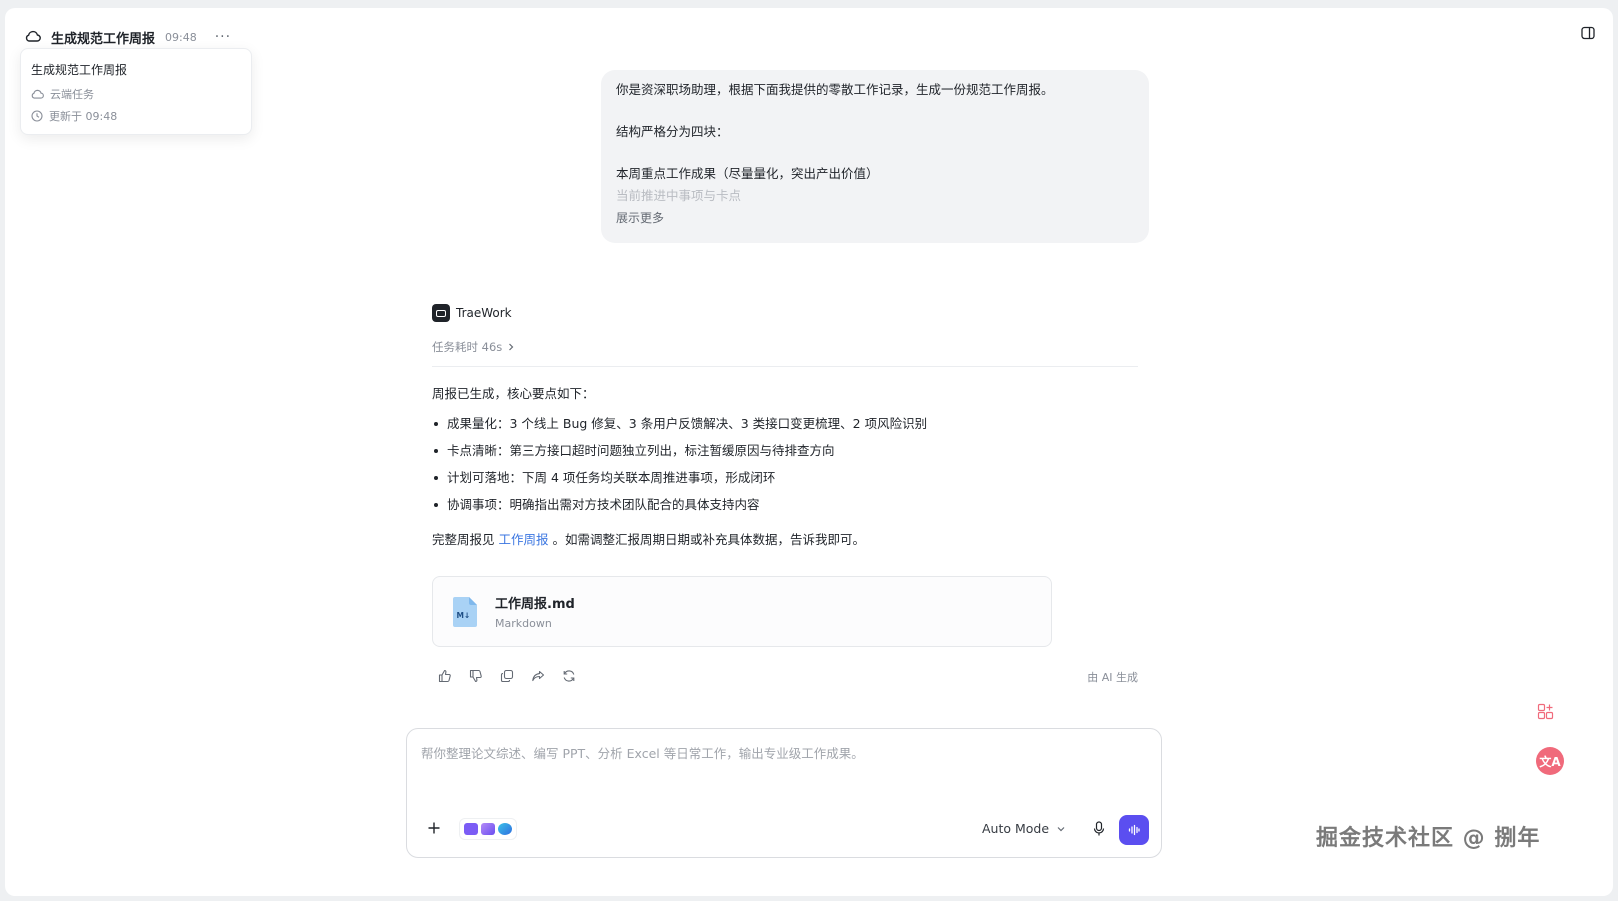  What do you see at coordinates (785, 483) in the screenshot?
I see `list-item: 计划可落地：下周 4 项任务均关联本周推进事项，形成闭环` at bounding box center [785, 483].